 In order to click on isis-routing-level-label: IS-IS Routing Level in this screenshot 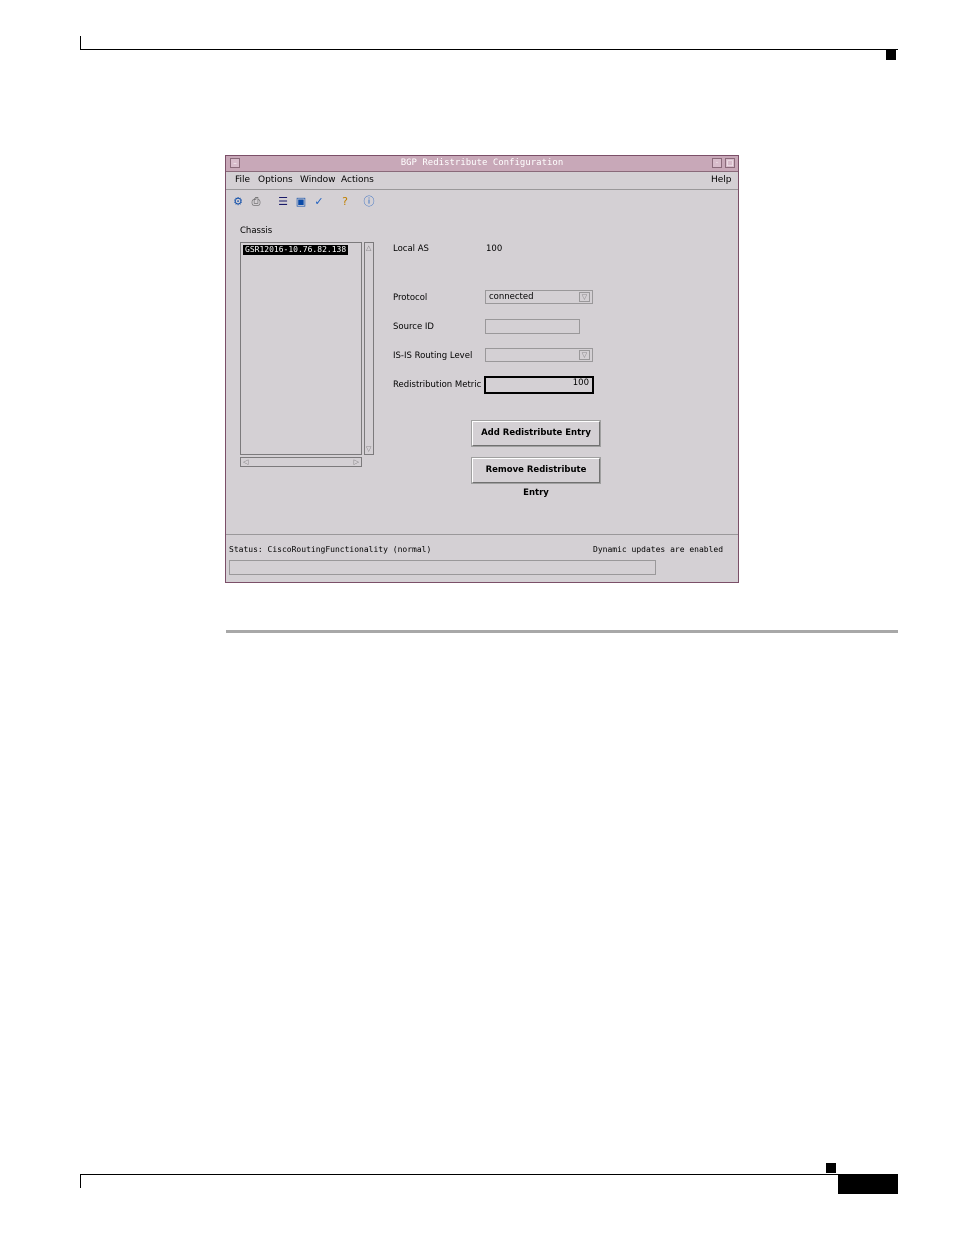, I will do `click(433, 356)`.